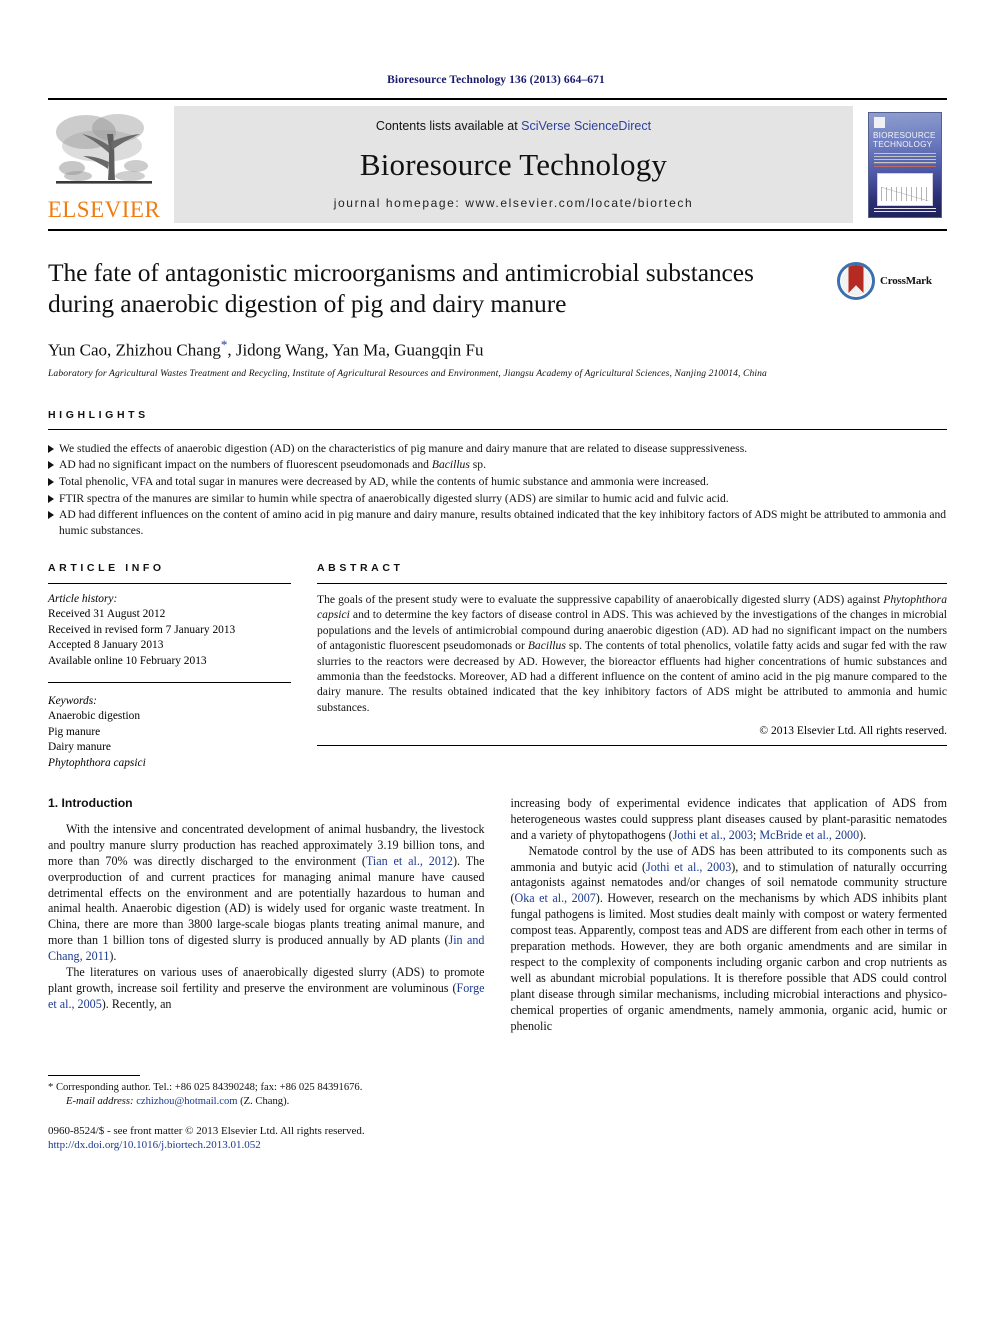  I want to click on article-info-heading: ARTICLE INFO, so click(106, 567).